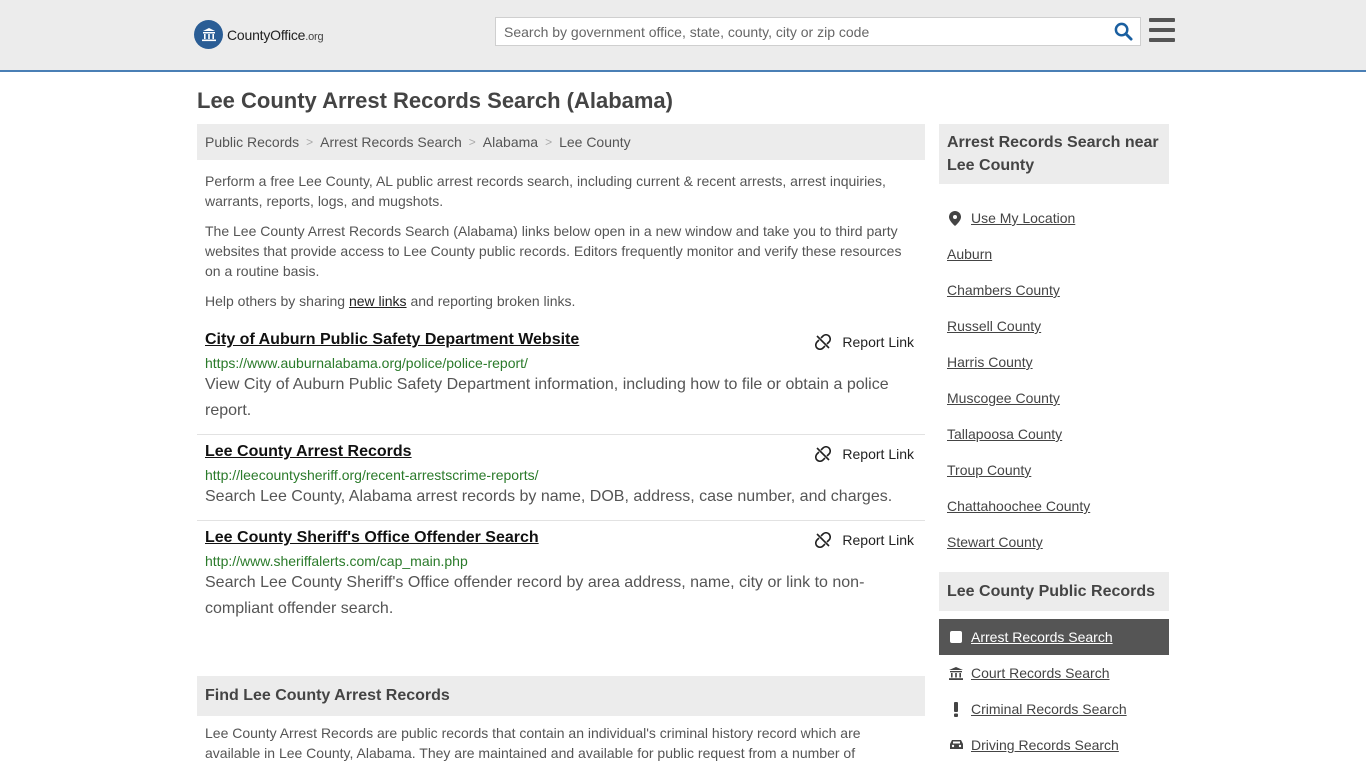 This screenshot has height=768, width=1366. I want to click on nearby-item: Tallapoosa County, so click(1057, 434).